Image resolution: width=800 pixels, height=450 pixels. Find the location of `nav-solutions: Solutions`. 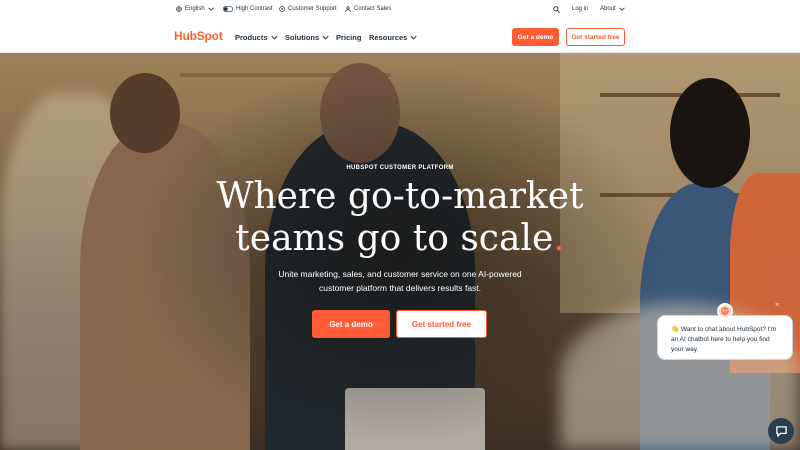

nav-solutions: Solutions is located at coordinates (307, 37).